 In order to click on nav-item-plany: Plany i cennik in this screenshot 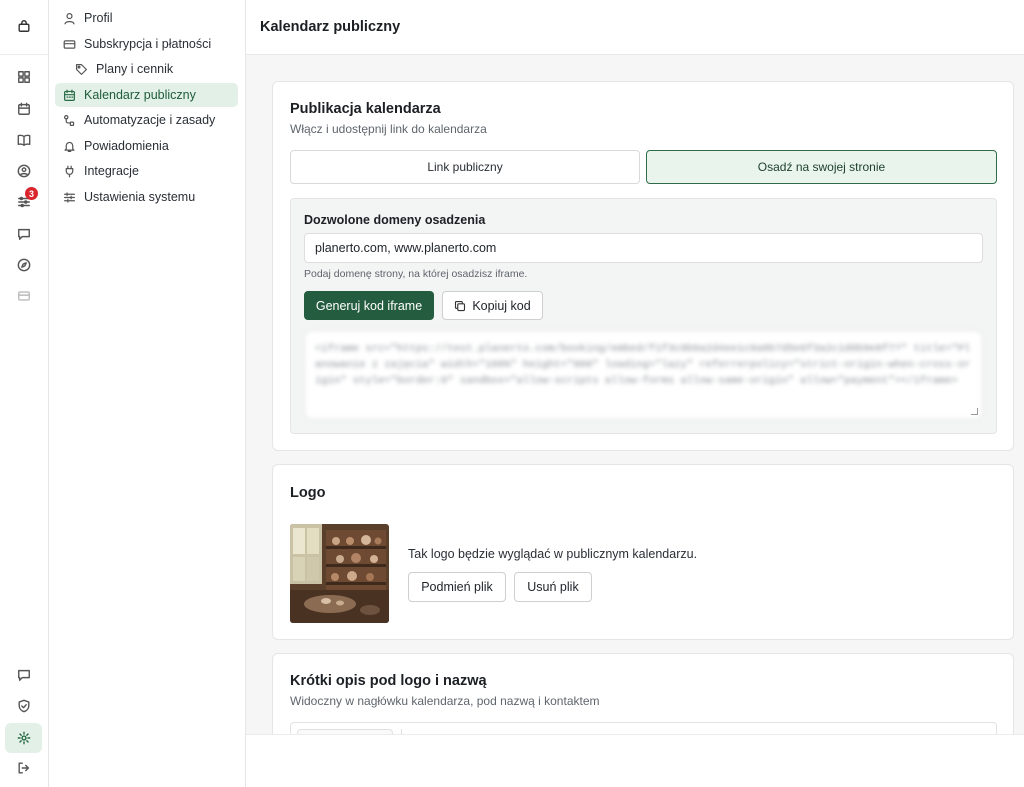, I will do `click(146, 69)`.